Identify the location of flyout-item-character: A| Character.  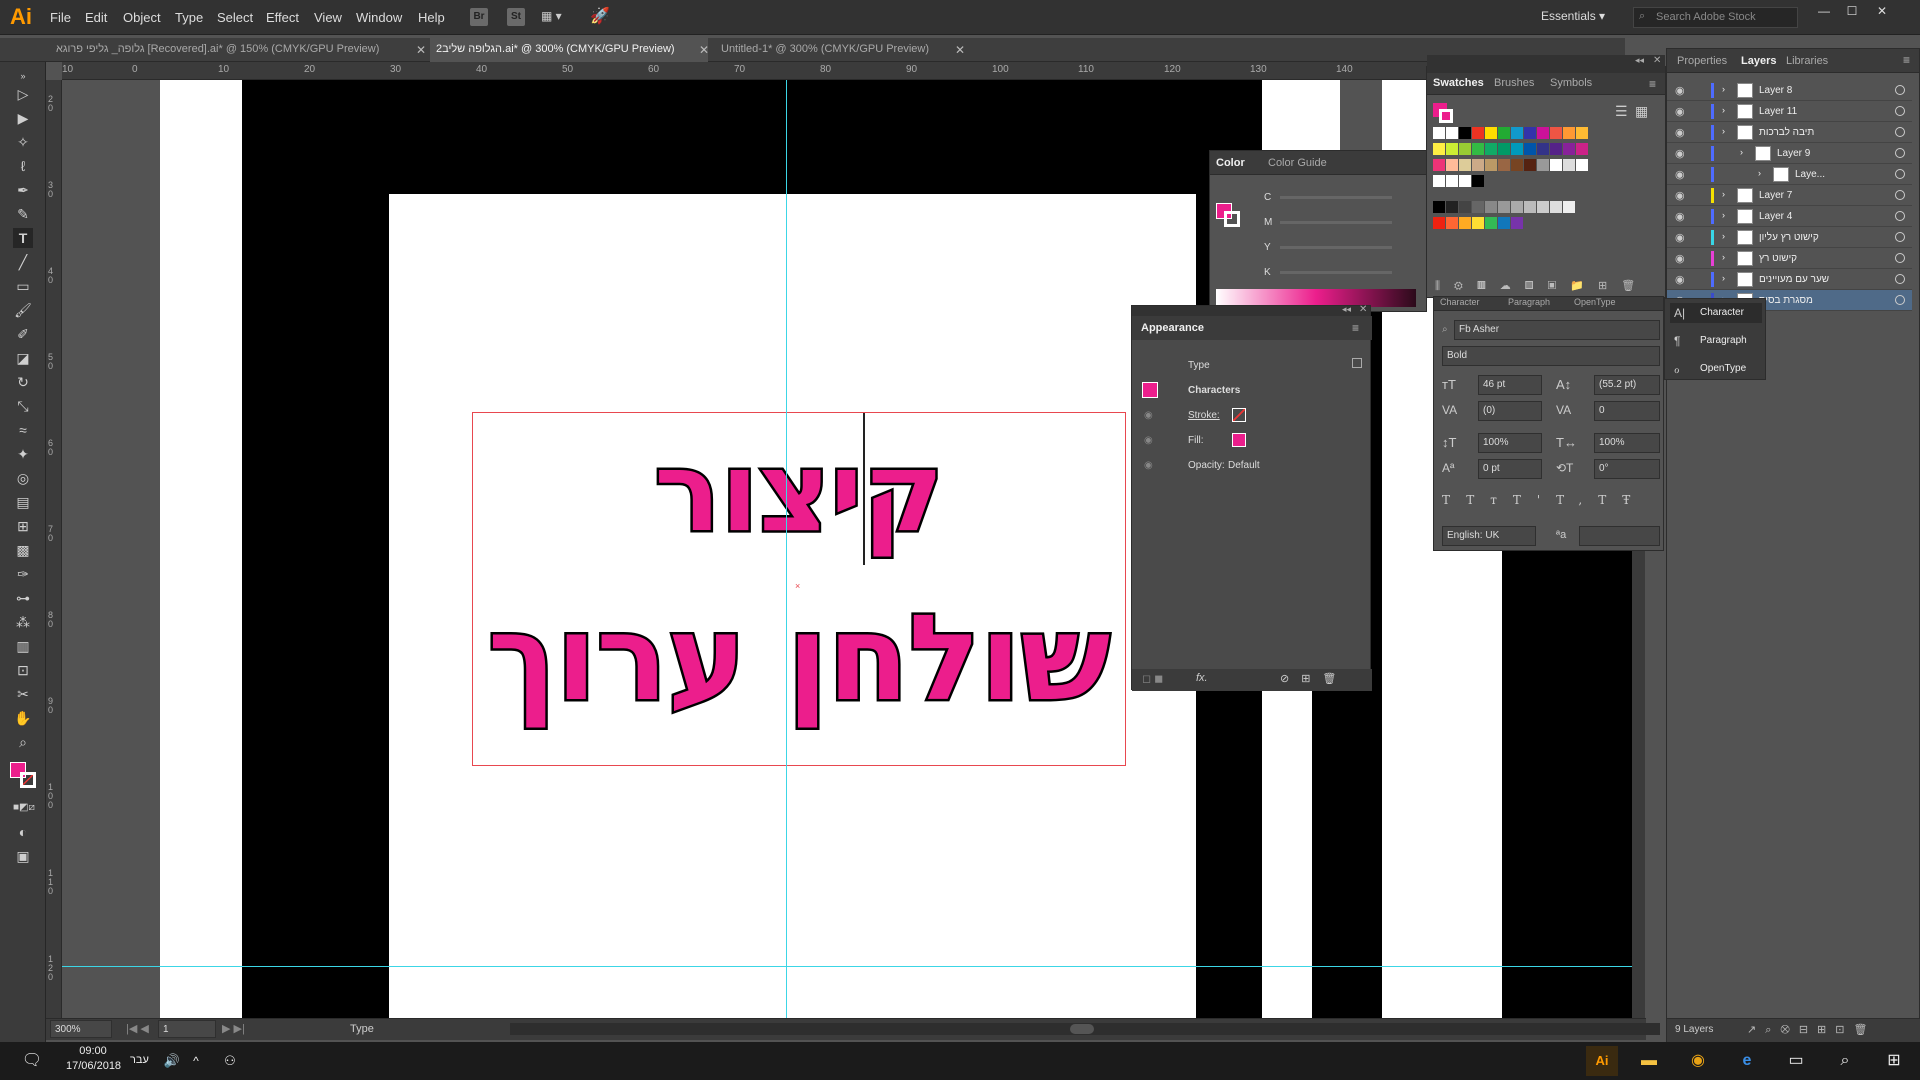
(1716, 313).